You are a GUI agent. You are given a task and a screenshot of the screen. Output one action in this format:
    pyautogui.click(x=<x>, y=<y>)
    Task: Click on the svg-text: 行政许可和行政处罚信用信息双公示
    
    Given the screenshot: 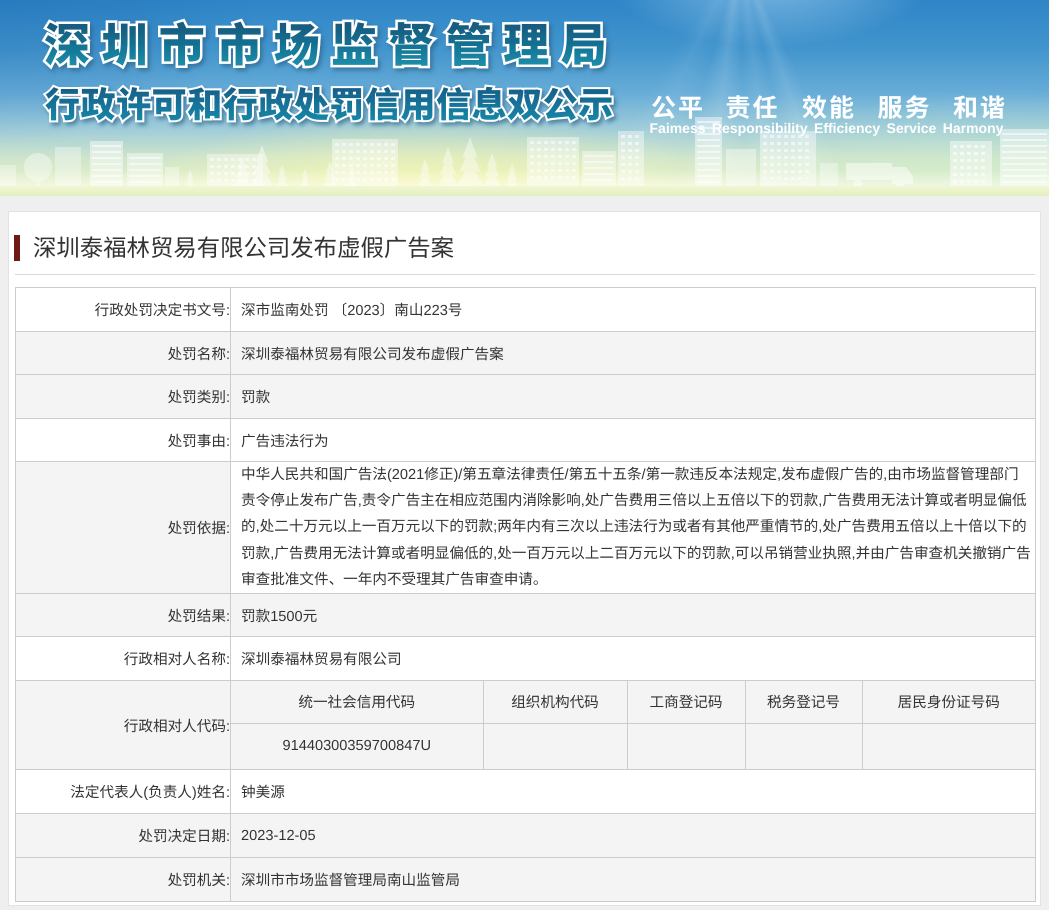 What is the action you would take?
    pyautogui.click(x=329, y=102)
    